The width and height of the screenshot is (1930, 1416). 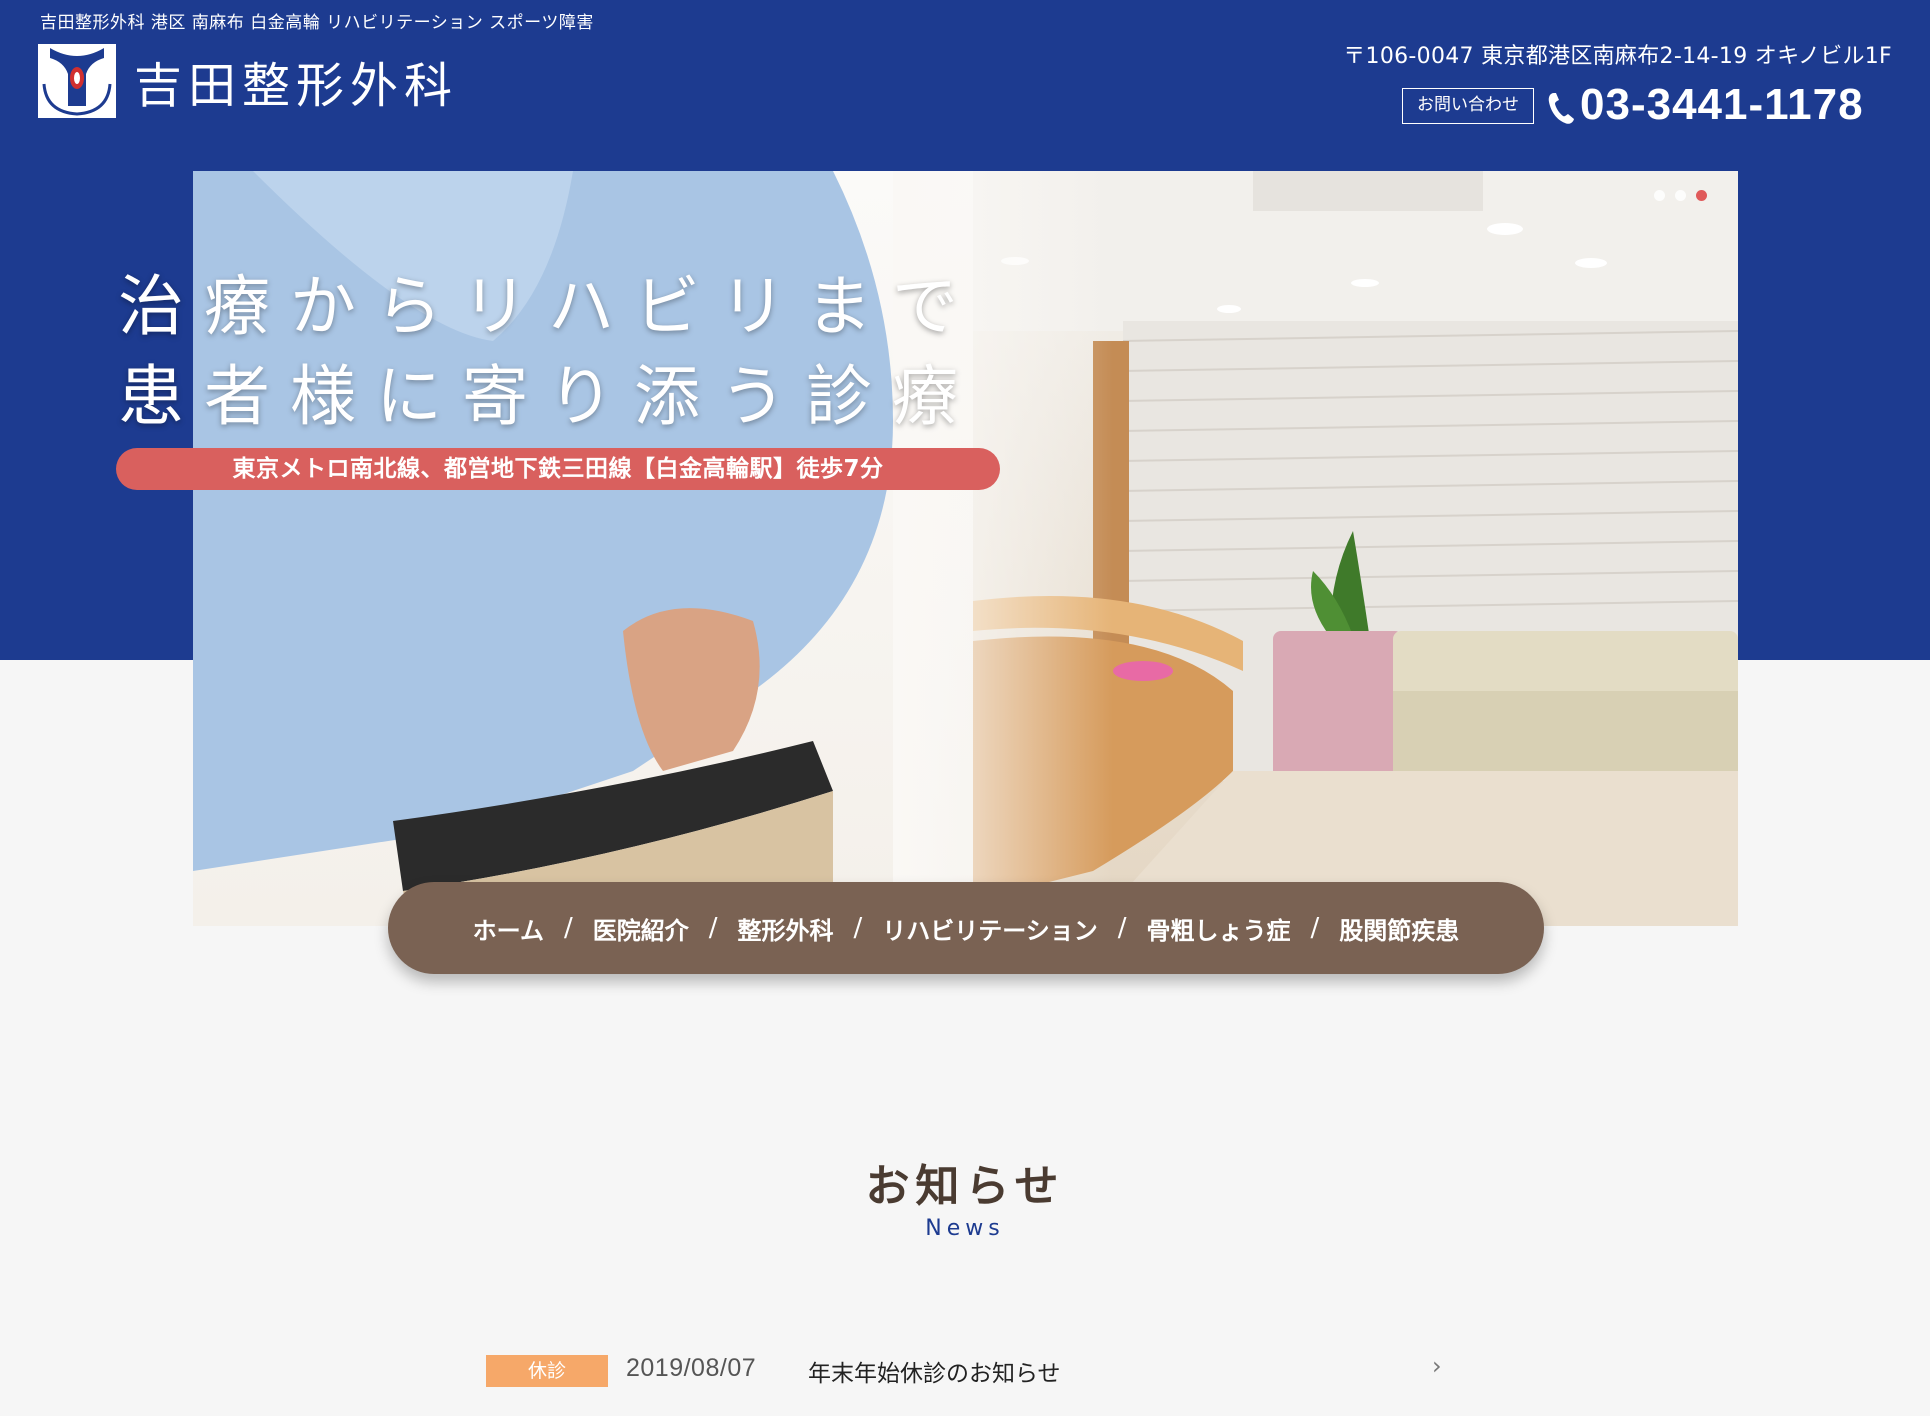 I want to click on hero-headline-line1: 治療からリハビリまで, so click(x=548, y=306).